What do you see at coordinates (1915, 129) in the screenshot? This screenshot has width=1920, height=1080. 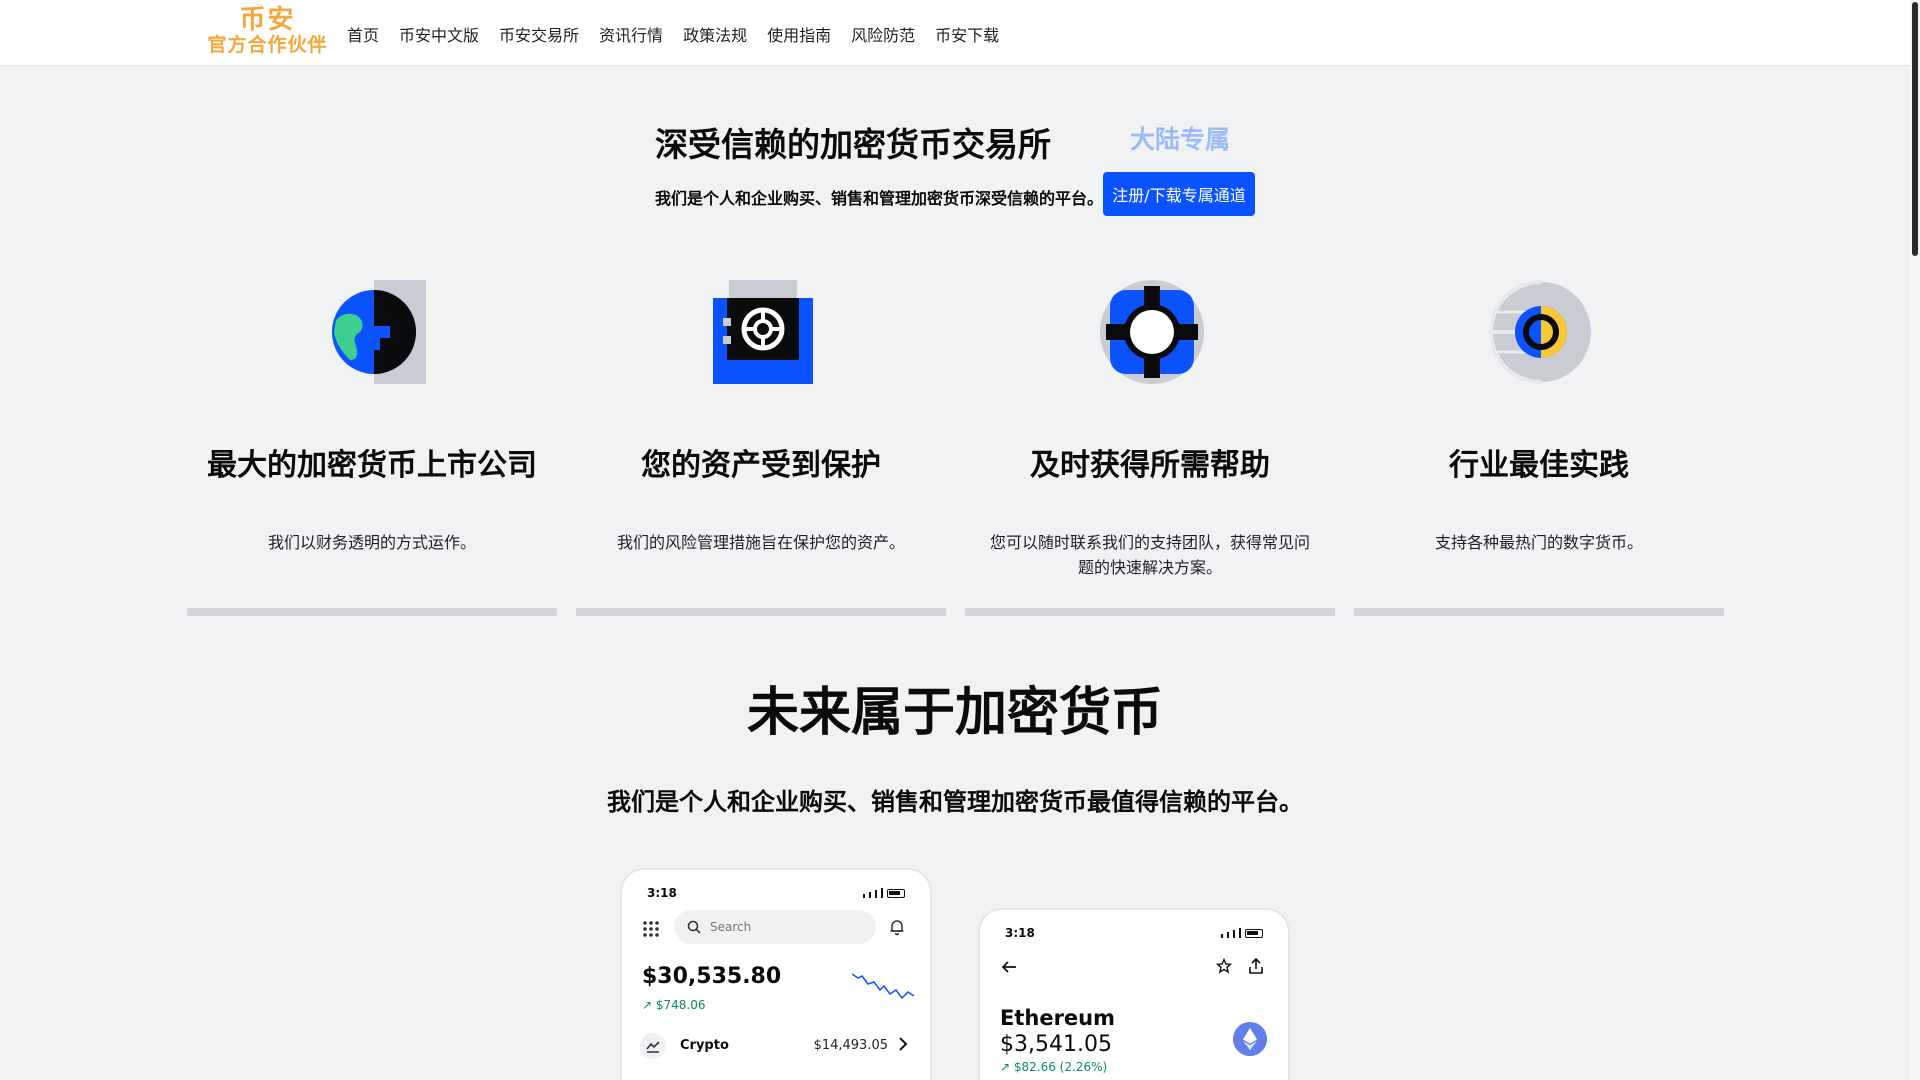 I see `scrollbar-thumb` at bounding box center [1915, 129].